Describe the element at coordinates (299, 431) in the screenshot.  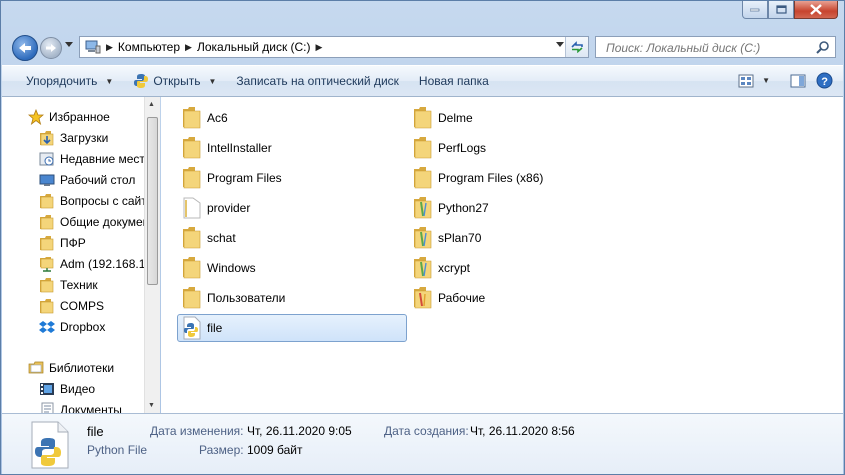
I see `details-modified-value: Чт, 26.11.2020 9:05` at that location.